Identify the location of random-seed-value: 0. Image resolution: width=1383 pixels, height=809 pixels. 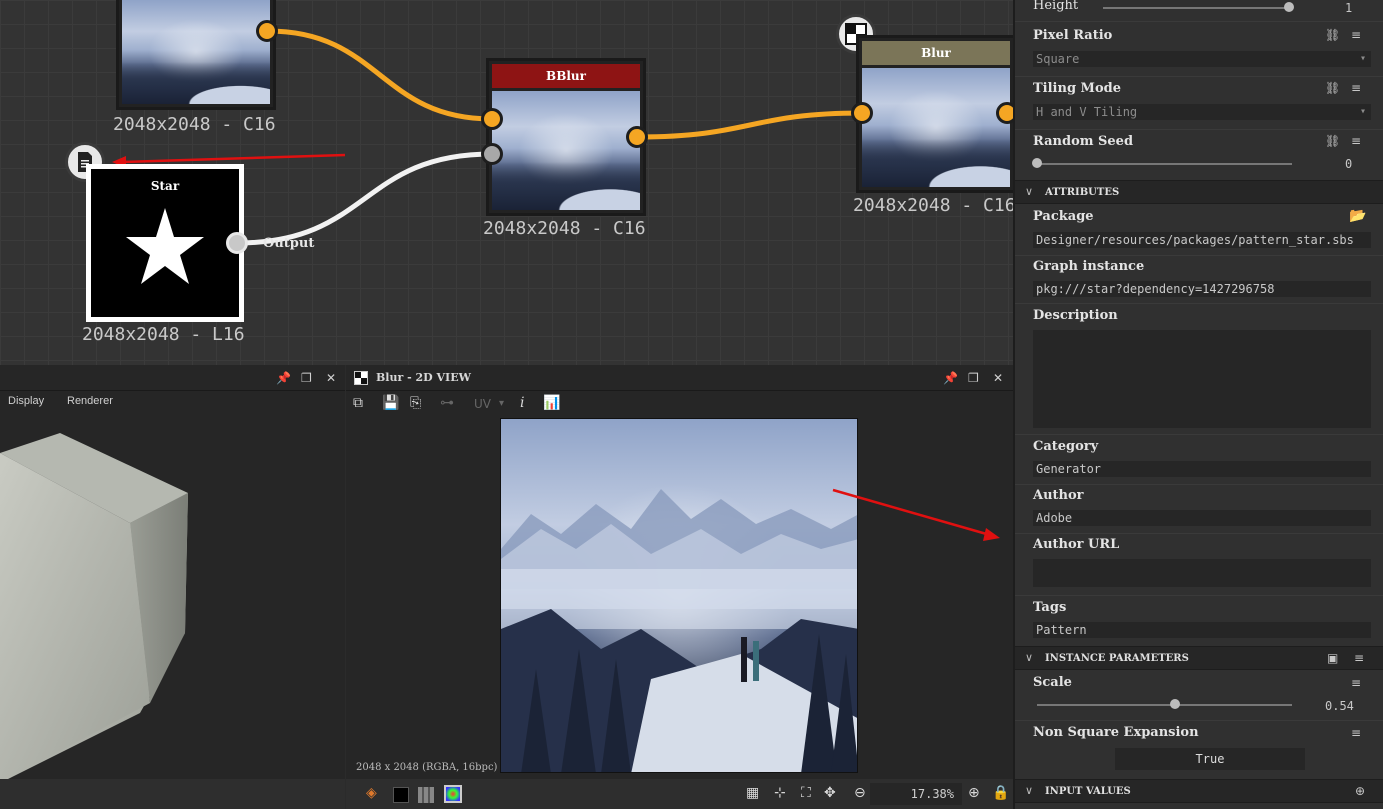
(1349, 164).